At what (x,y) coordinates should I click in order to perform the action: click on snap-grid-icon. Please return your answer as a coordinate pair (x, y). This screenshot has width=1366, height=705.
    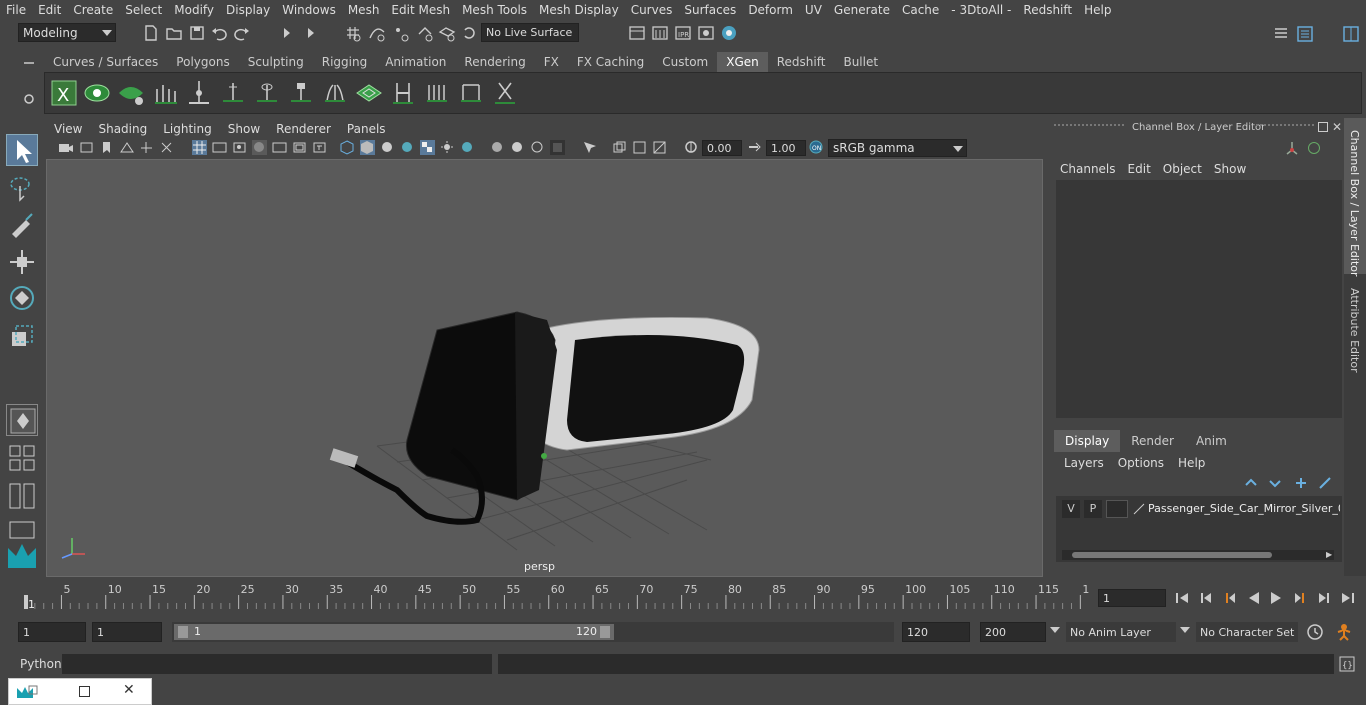
    Looking at the image, I should click on (353, 33).